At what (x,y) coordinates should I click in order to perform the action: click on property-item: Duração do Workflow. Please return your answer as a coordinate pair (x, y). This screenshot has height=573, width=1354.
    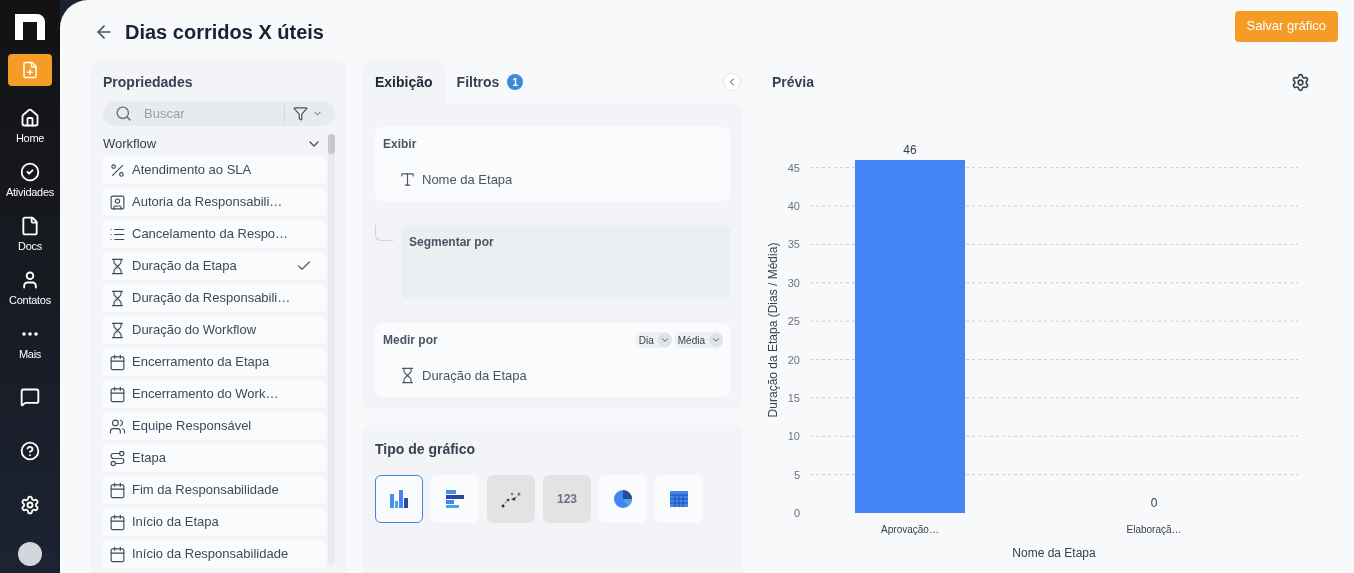
    Looking at the image, I should click on (214, 330).